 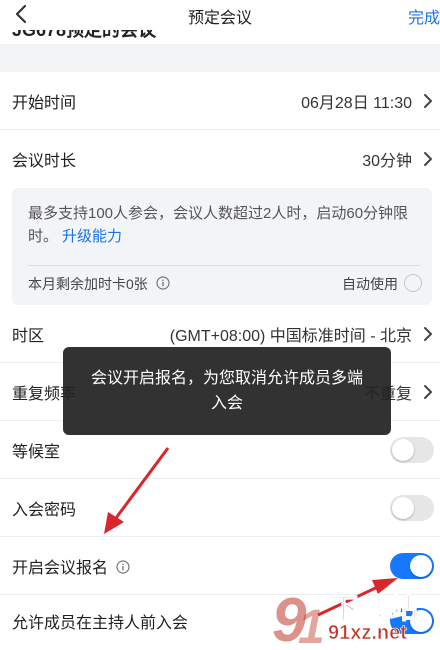 I want to click on site-watermark: 9 1 下载站 91xz.net, so click(x=356, y=617).